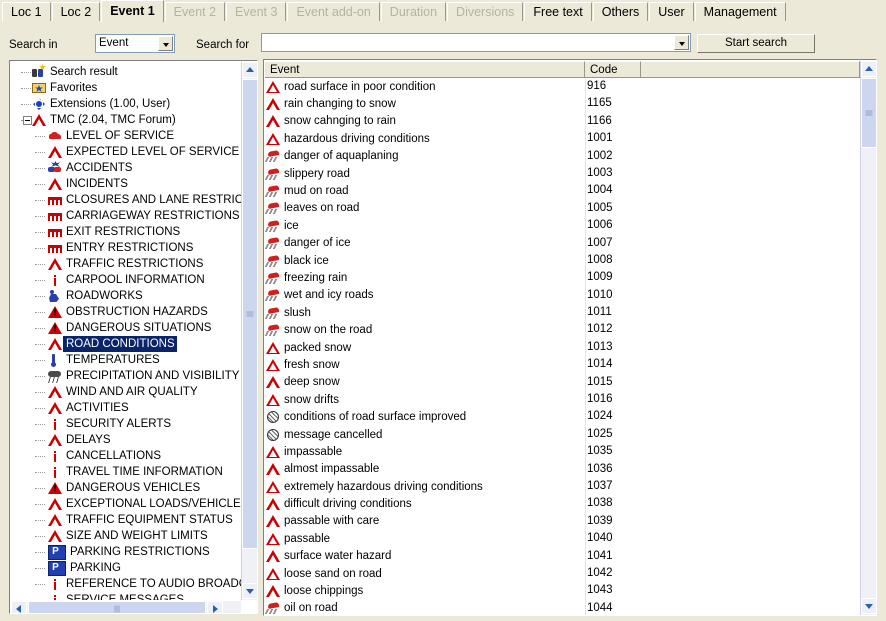 This screenshot has height=621, width=886. I want to click on table-row: mud on road 1004, so click(562, 190).